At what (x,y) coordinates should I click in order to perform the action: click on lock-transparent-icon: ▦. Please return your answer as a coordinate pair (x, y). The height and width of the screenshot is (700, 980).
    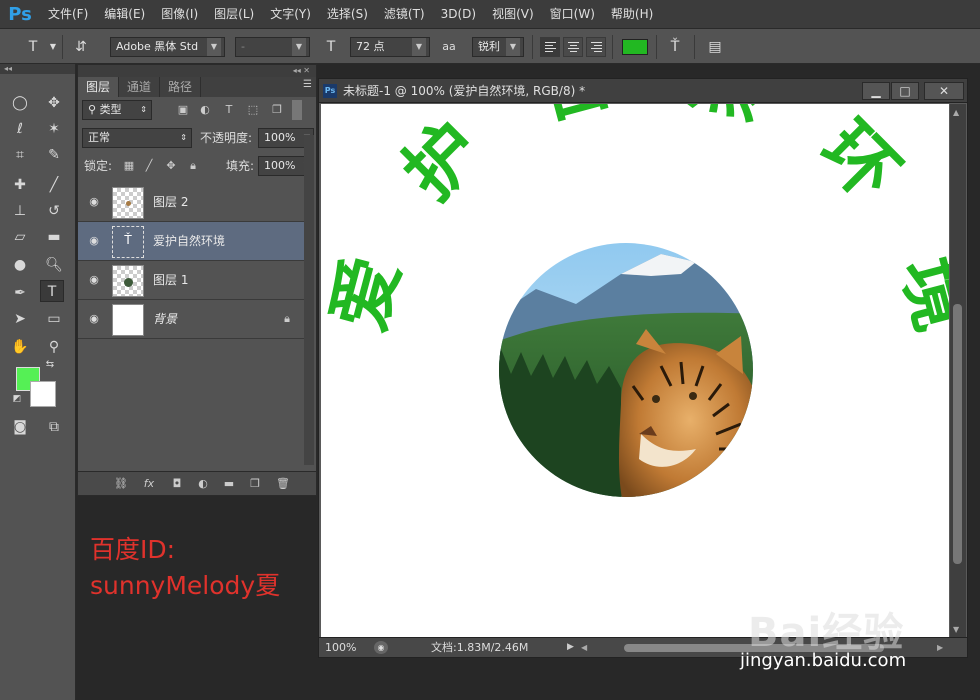
    Looking at the image, I should click on (129, 166).